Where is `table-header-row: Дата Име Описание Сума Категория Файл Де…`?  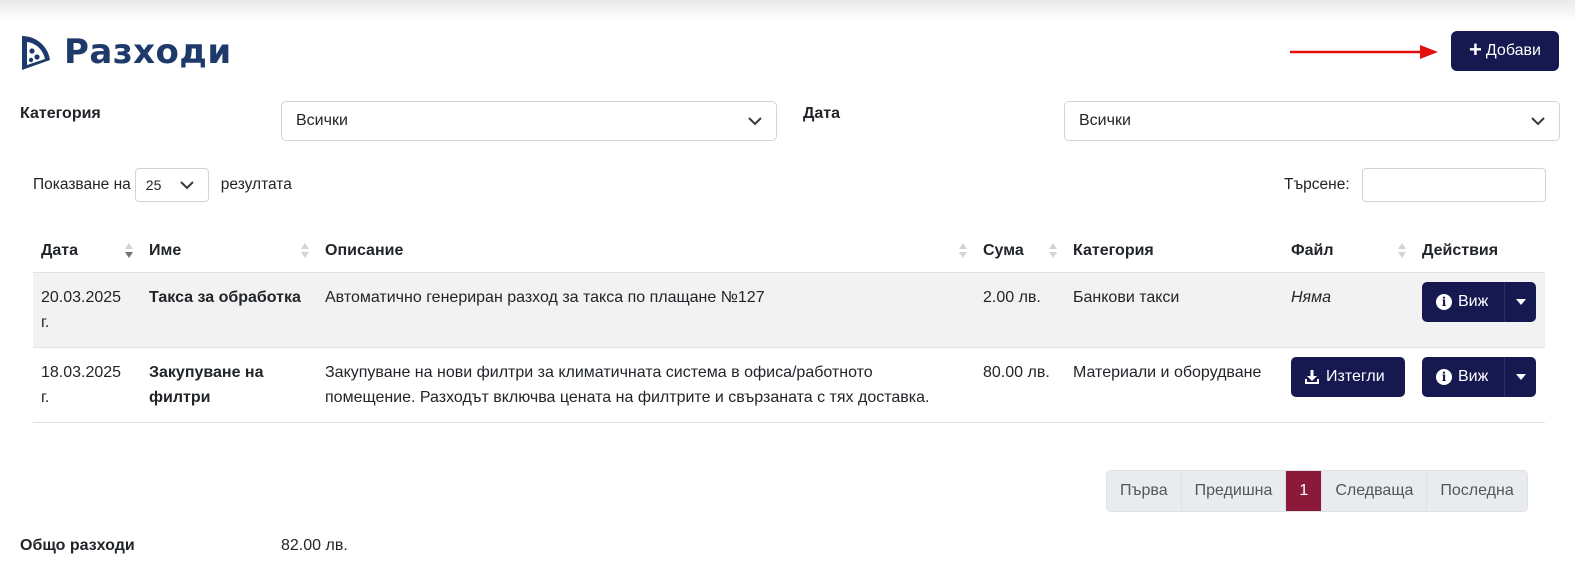
table-header-row: Дата Име Описание Сума Категория Файл Де… is located at coordinates (789, 251).